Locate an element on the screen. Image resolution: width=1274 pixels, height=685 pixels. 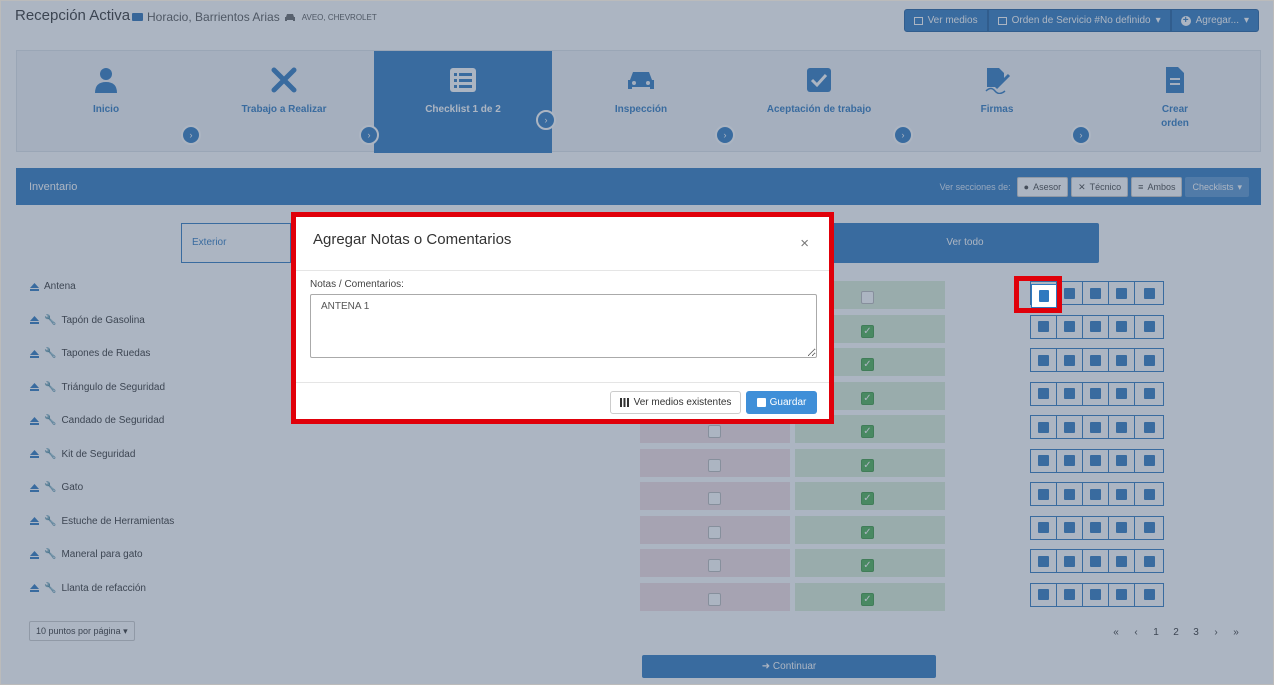
save-icon is located at coordinates (761, 402).